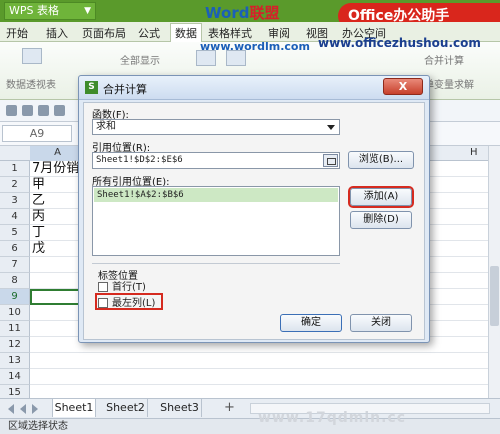 The width and height of the screenshot is (500, 434). What do you see at coordinates (35, 409) in the screenshot?
I see `next-sheet-icon` at bounding box center [35, 409].